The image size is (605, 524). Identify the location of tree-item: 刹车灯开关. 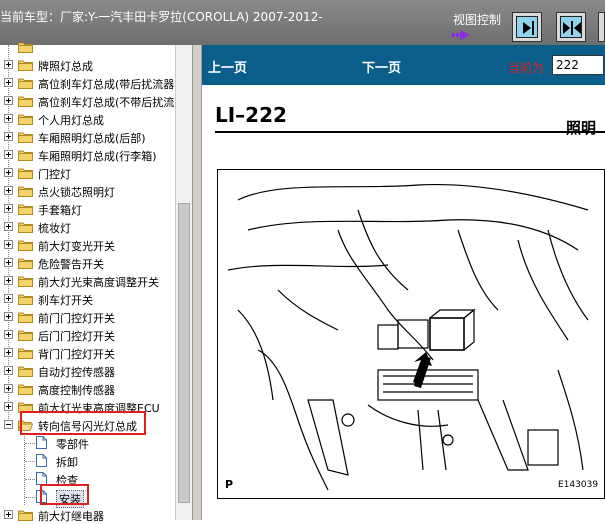
(87, 299).